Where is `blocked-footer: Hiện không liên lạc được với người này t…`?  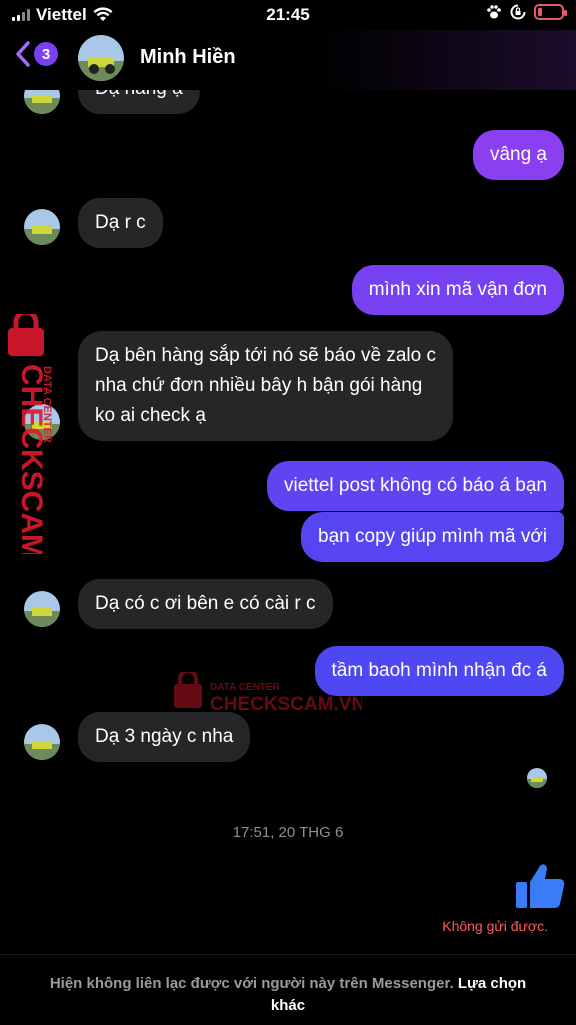 blocked-footer: Hiện không liên lạc được với người này t… is located at coordinates (288, 989).